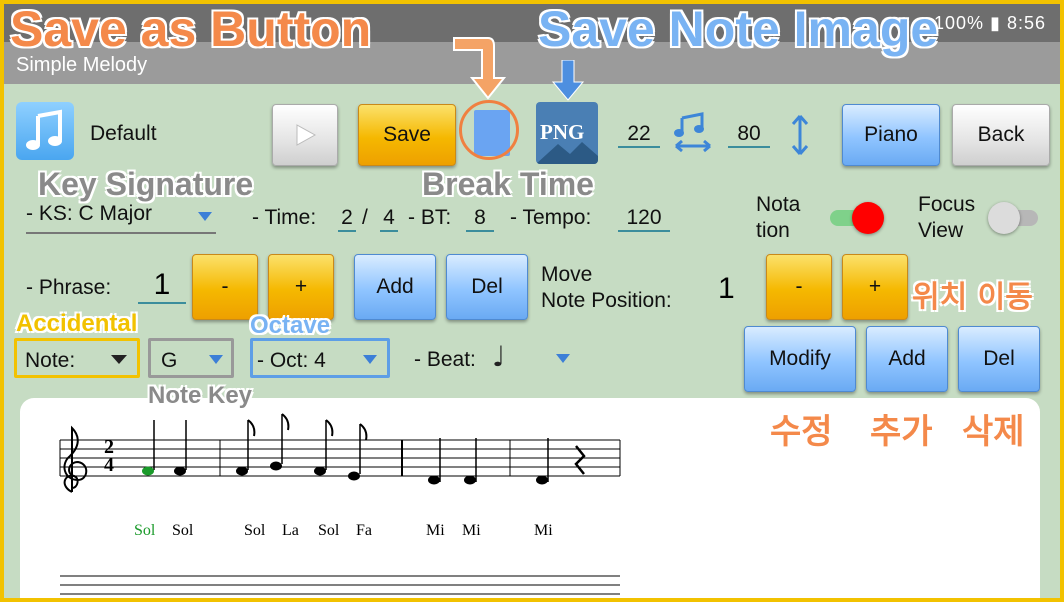 The width and height of the screenshot is (1064, 602). What do you see at coordinates (875, 287) in the screenshot?
I see `position-plus-button: +` at bounding box center [875, 287].